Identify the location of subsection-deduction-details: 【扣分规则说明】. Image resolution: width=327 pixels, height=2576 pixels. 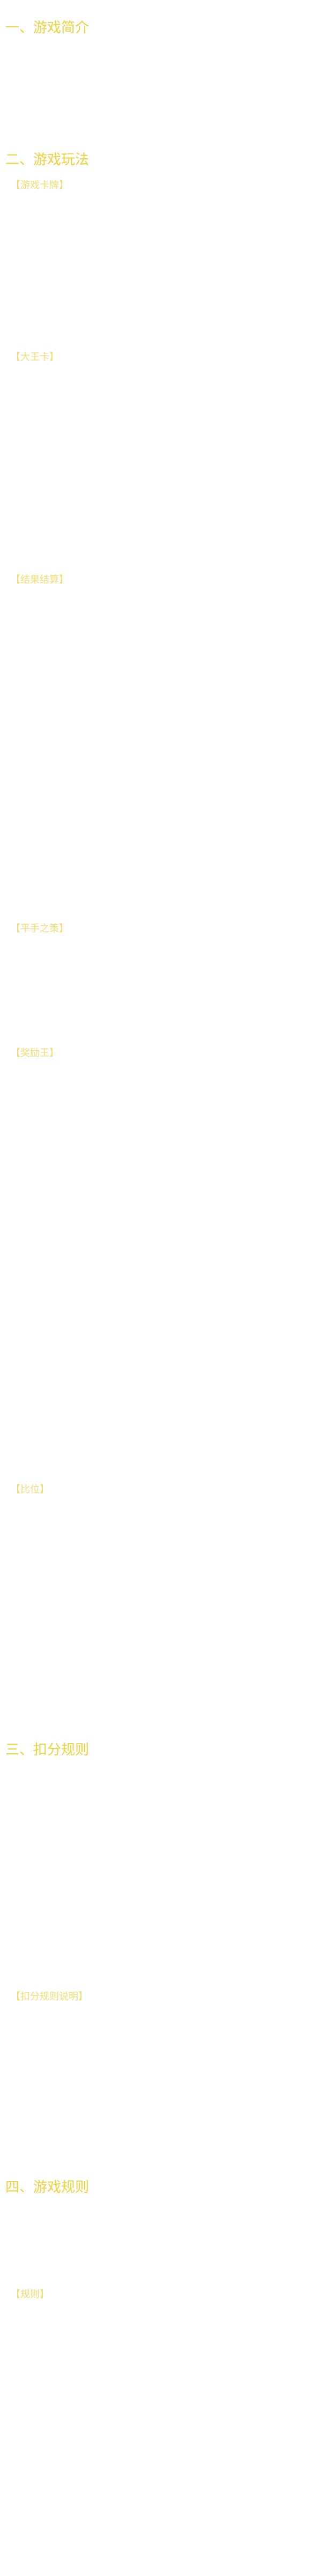
(49, 1996).